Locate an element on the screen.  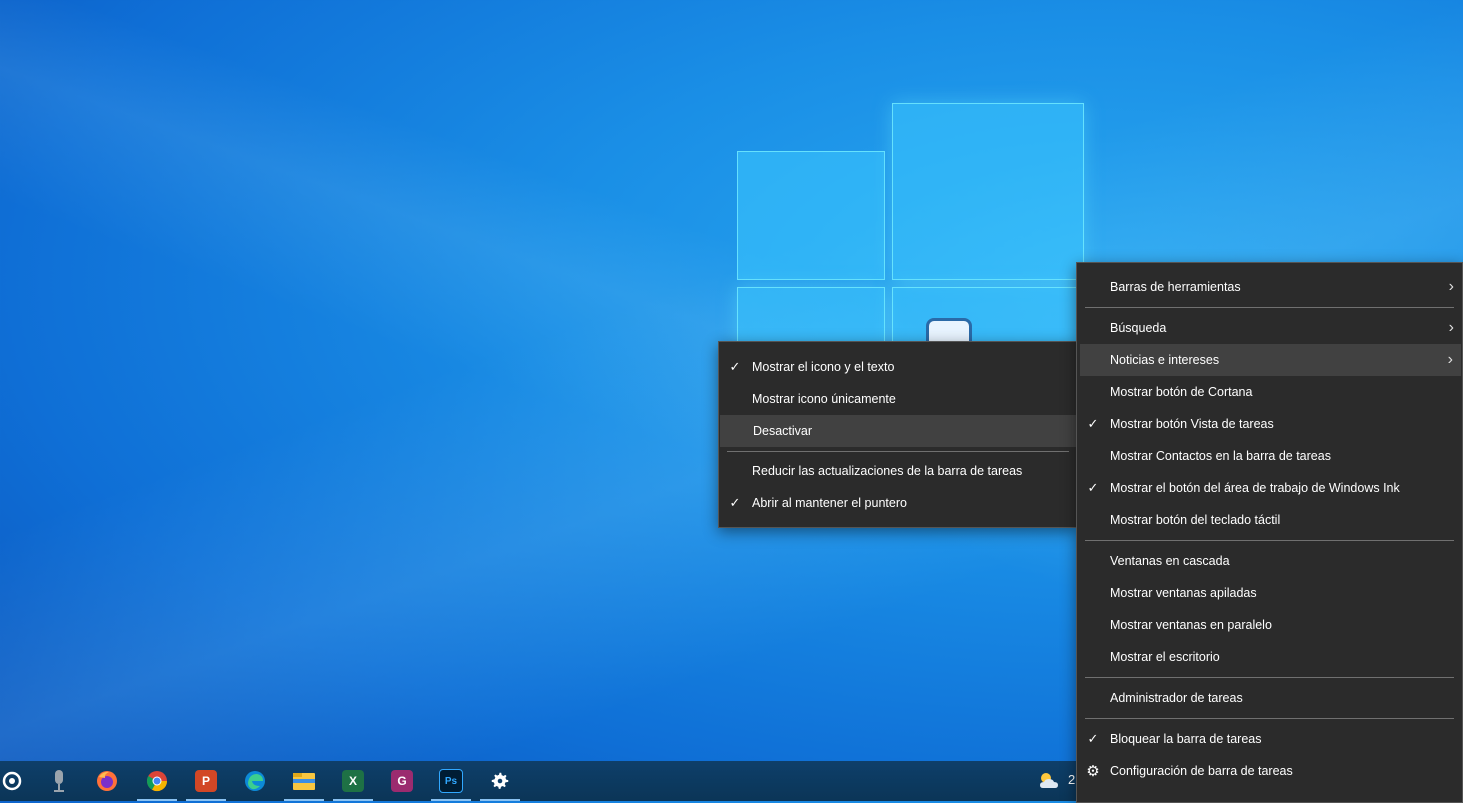
excel-letter: X is located at coordinates (353, 781).